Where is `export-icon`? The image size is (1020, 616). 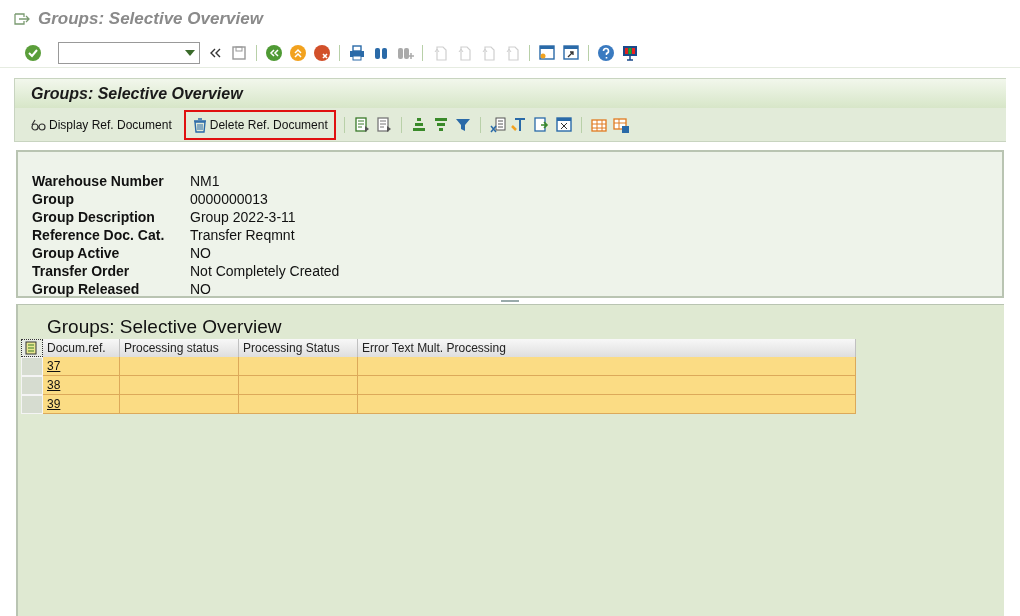
export-icon is located at coordinates (541, 124).